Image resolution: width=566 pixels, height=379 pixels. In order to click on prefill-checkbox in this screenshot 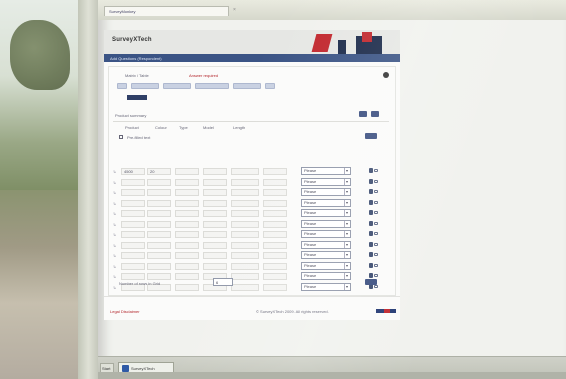, I will do `click(121, 137)`.